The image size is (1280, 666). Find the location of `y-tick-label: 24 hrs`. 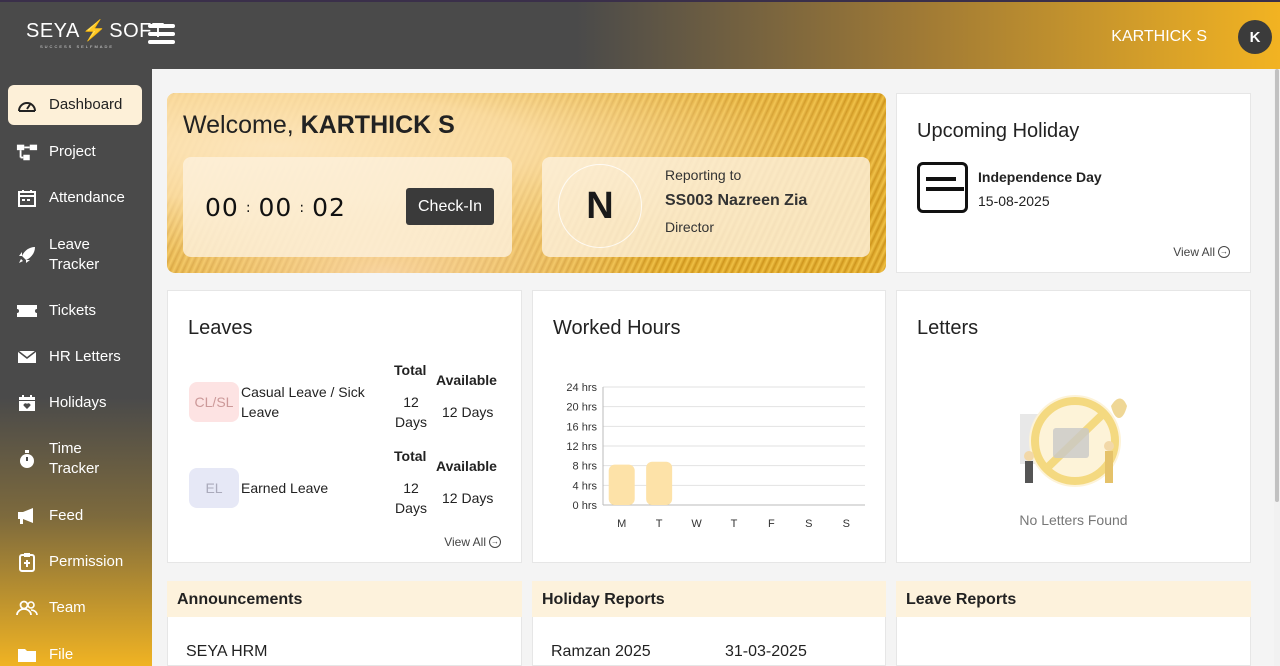

y-tick-label: 24 hrs is located at coordinates (581, 388).